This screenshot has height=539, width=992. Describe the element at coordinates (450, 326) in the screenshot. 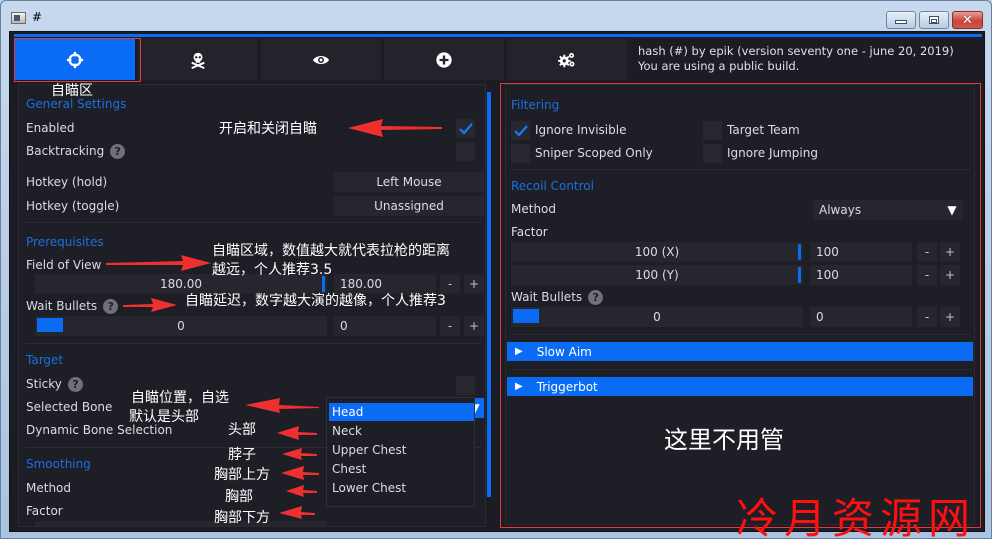

I see `wait-bullets-decrement-button: -` at that location.